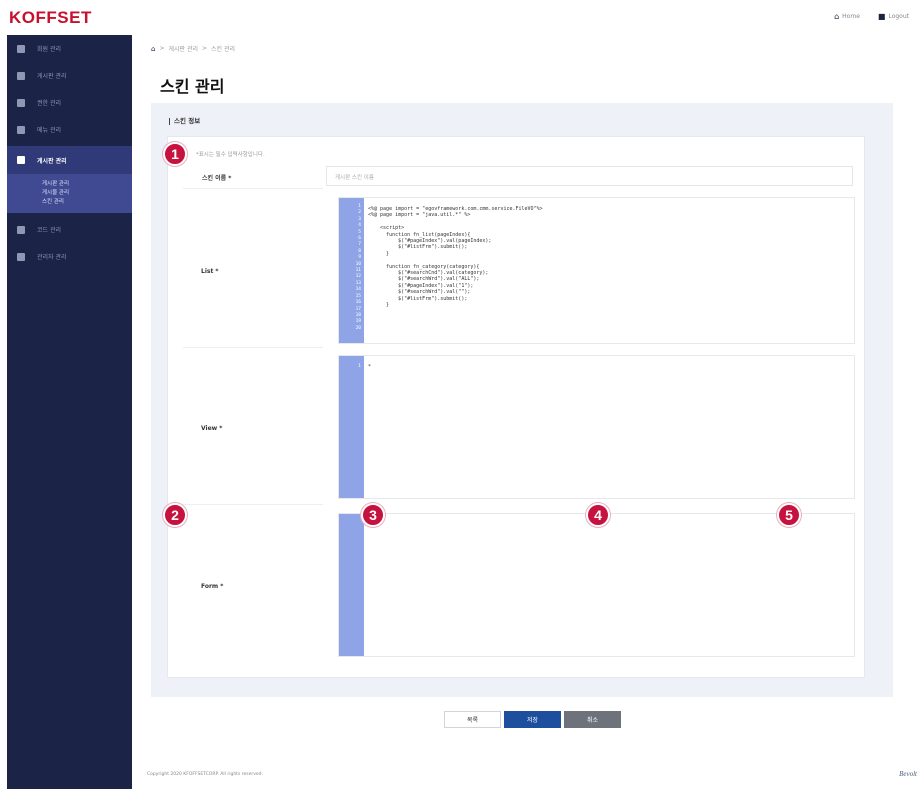 This screenshot has height=789, width=919. Describe the element at coordinates (21, 229) in the screenshot. I see `code-icon` at that location.